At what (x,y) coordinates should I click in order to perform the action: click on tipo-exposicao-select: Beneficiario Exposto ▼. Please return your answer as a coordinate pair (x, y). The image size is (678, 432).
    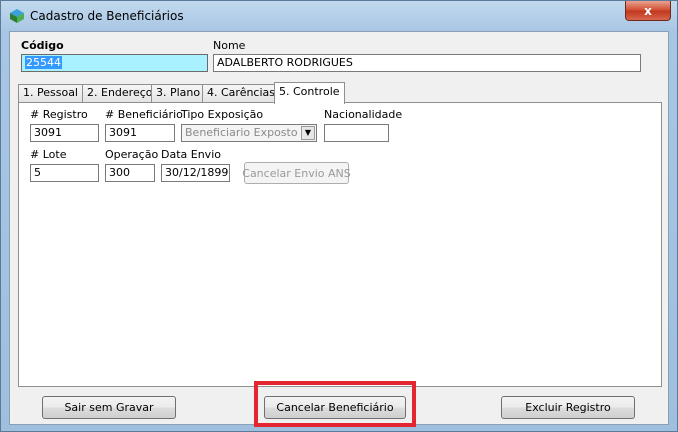
    Looking at the image, I should click on (249, 133).